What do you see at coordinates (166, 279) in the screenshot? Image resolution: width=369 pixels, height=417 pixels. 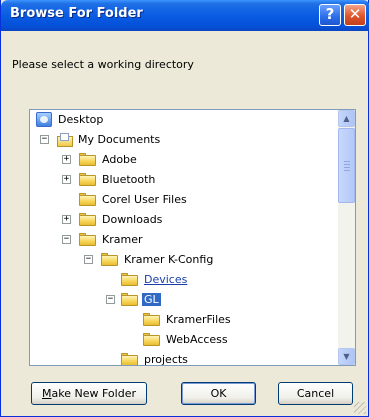 I see `tree-item-label: Devices` at bounding box center [166, 279].